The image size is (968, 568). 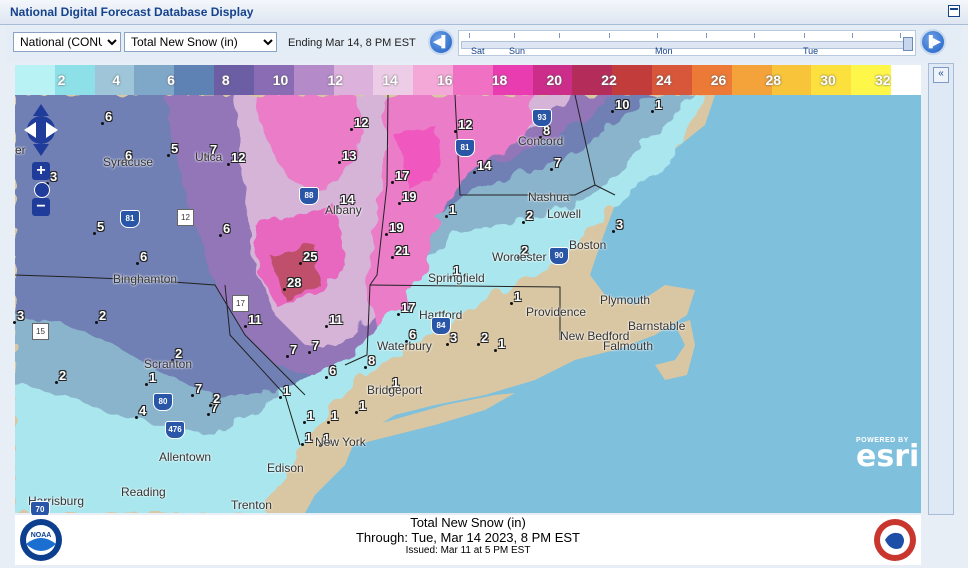 I want to click on snowfall-value: 8, so click(x=372, y=360).